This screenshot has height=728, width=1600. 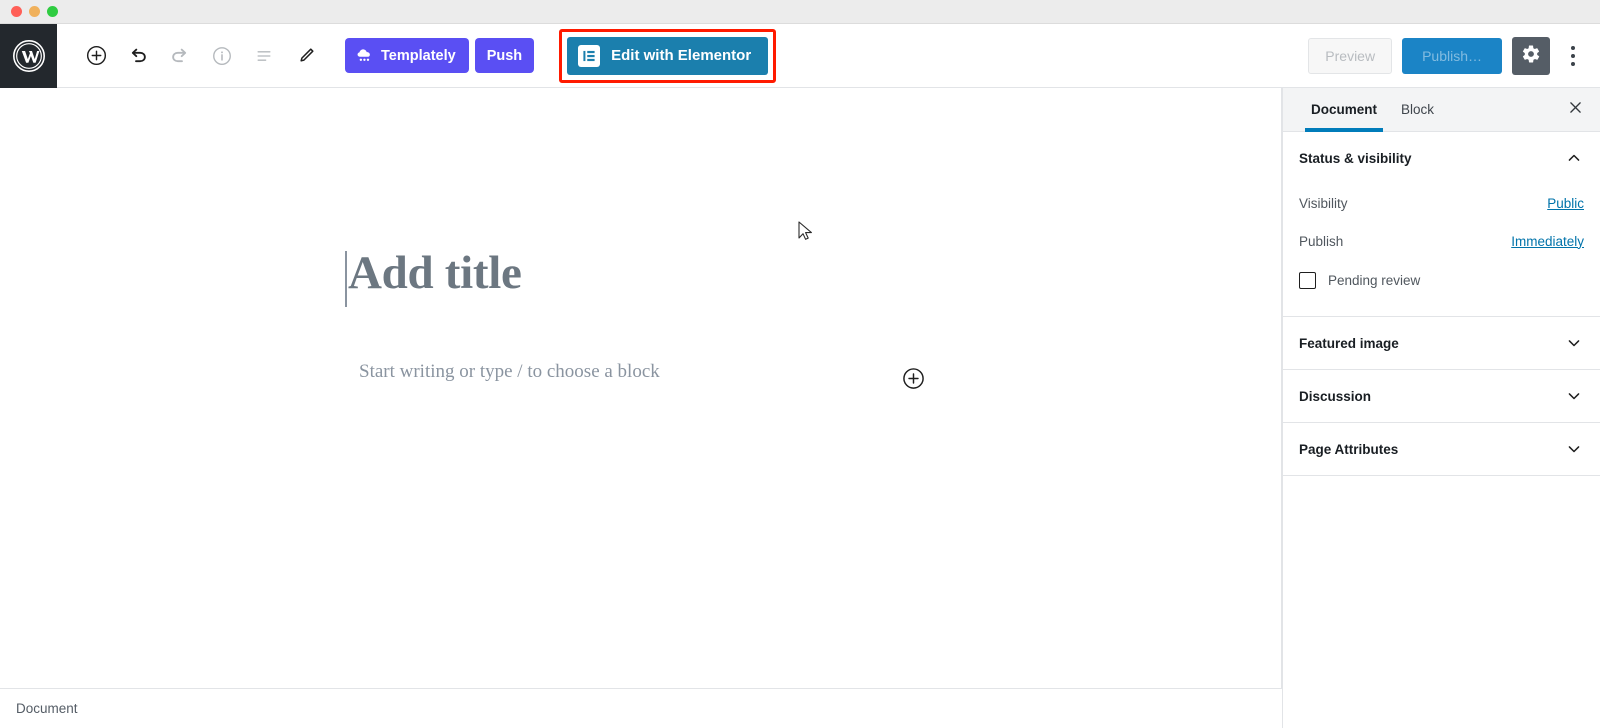 What do you see at coordinates (1441, 158) in the screenshot?
I see `panel-status-visibility-header: Status & visibility` at bounding box center [1441, 158].